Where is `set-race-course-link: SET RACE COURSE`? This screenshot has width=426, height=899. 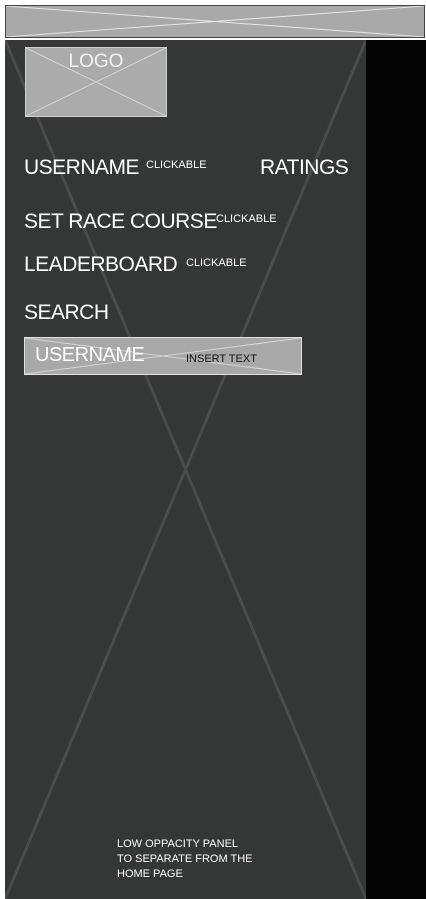
set-race-course-link: SET RACE COURSE is located at coordinates (120, 222).